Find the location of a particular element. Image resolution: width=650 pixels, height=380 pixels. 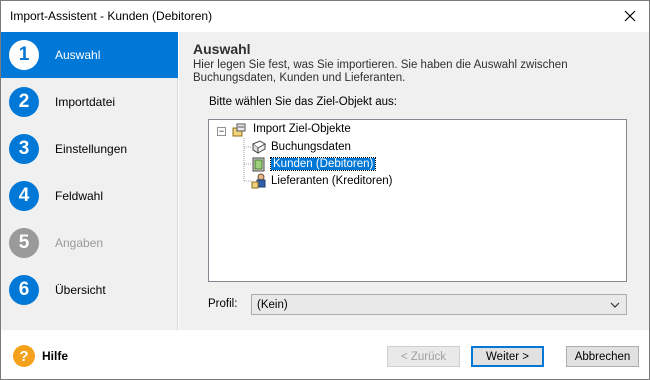

step-label: Auswahl is located at coordinates (78, 55).